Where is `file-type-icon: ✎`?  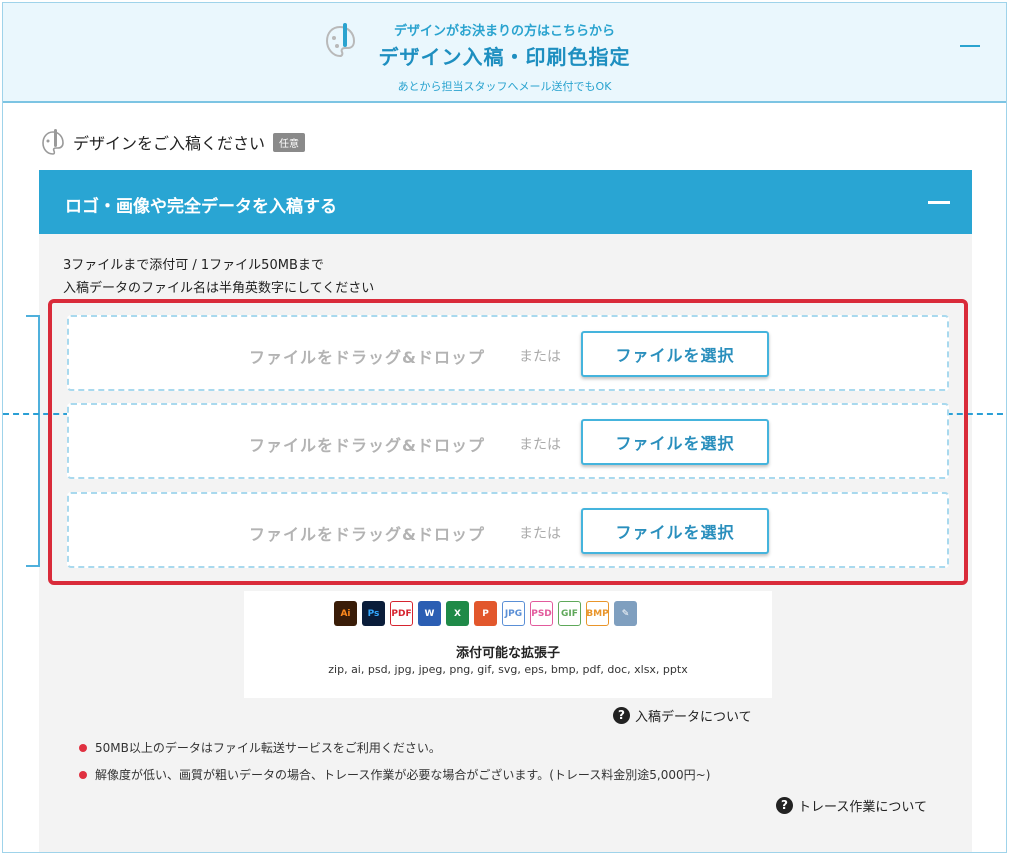 file-type-icon: ✎ is located at coordinates (625, 613).